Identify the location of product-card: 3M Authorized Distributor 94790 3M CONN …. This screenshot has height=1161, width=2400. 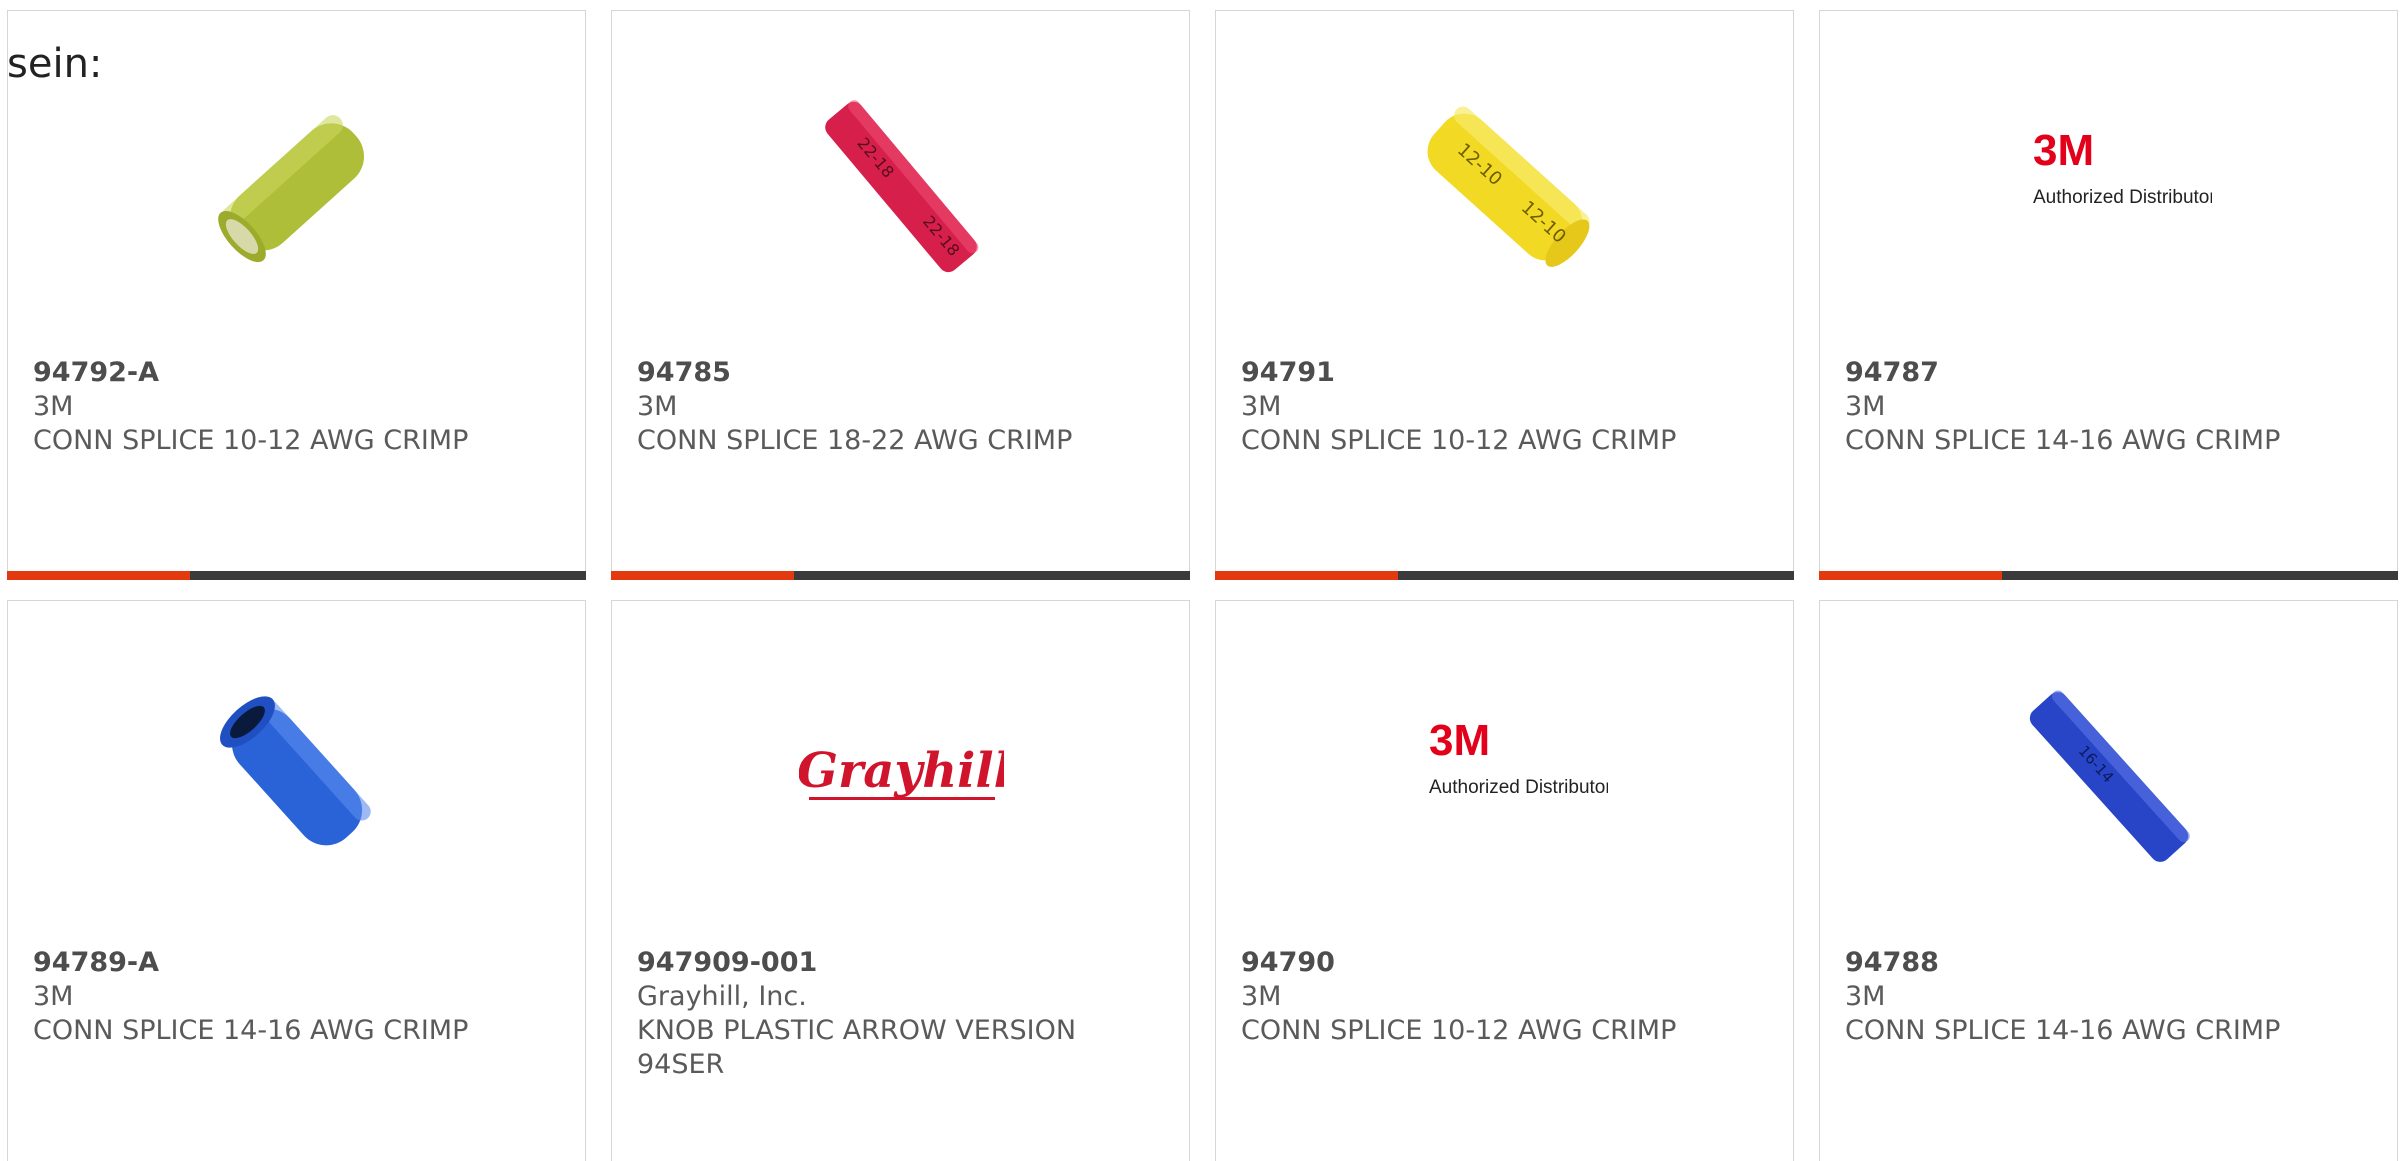
(1504, 880).